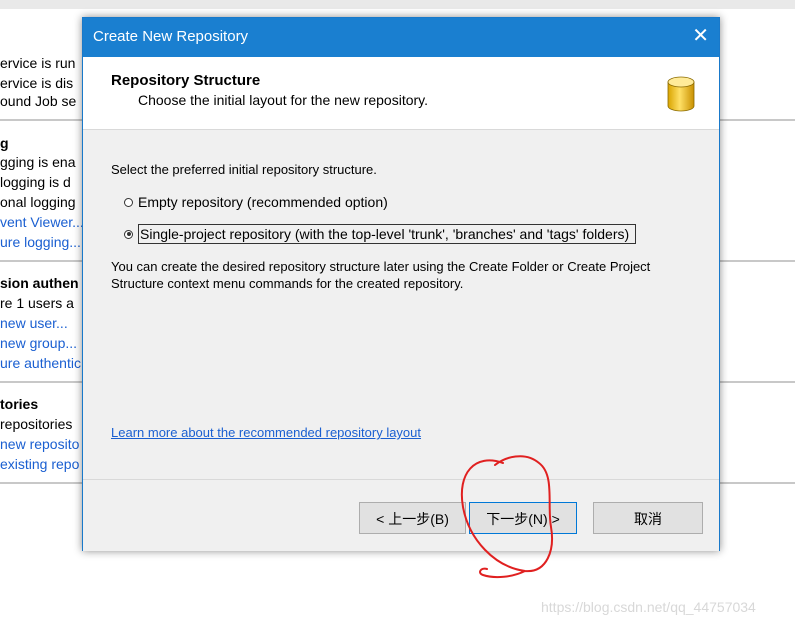 The width and height of the screenshot is (795, 626). What do you see at coordinates (412, 518) in the screenshot?
I see `back-button: < 上一步(B)` at bounding box center [412, 518].